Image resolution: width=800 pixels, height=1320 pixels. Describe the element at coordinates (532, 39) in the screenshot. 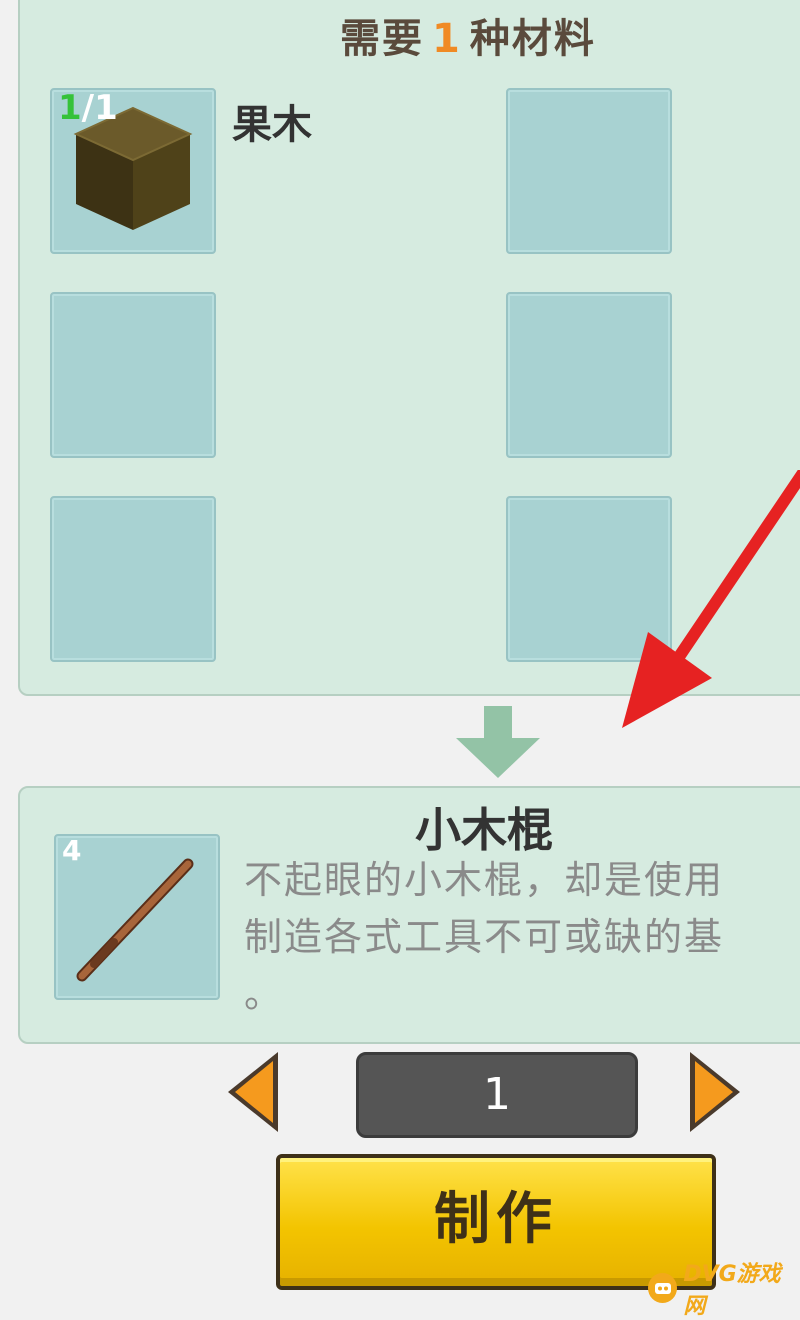

I see `title-suffix: 种材料` at that location.